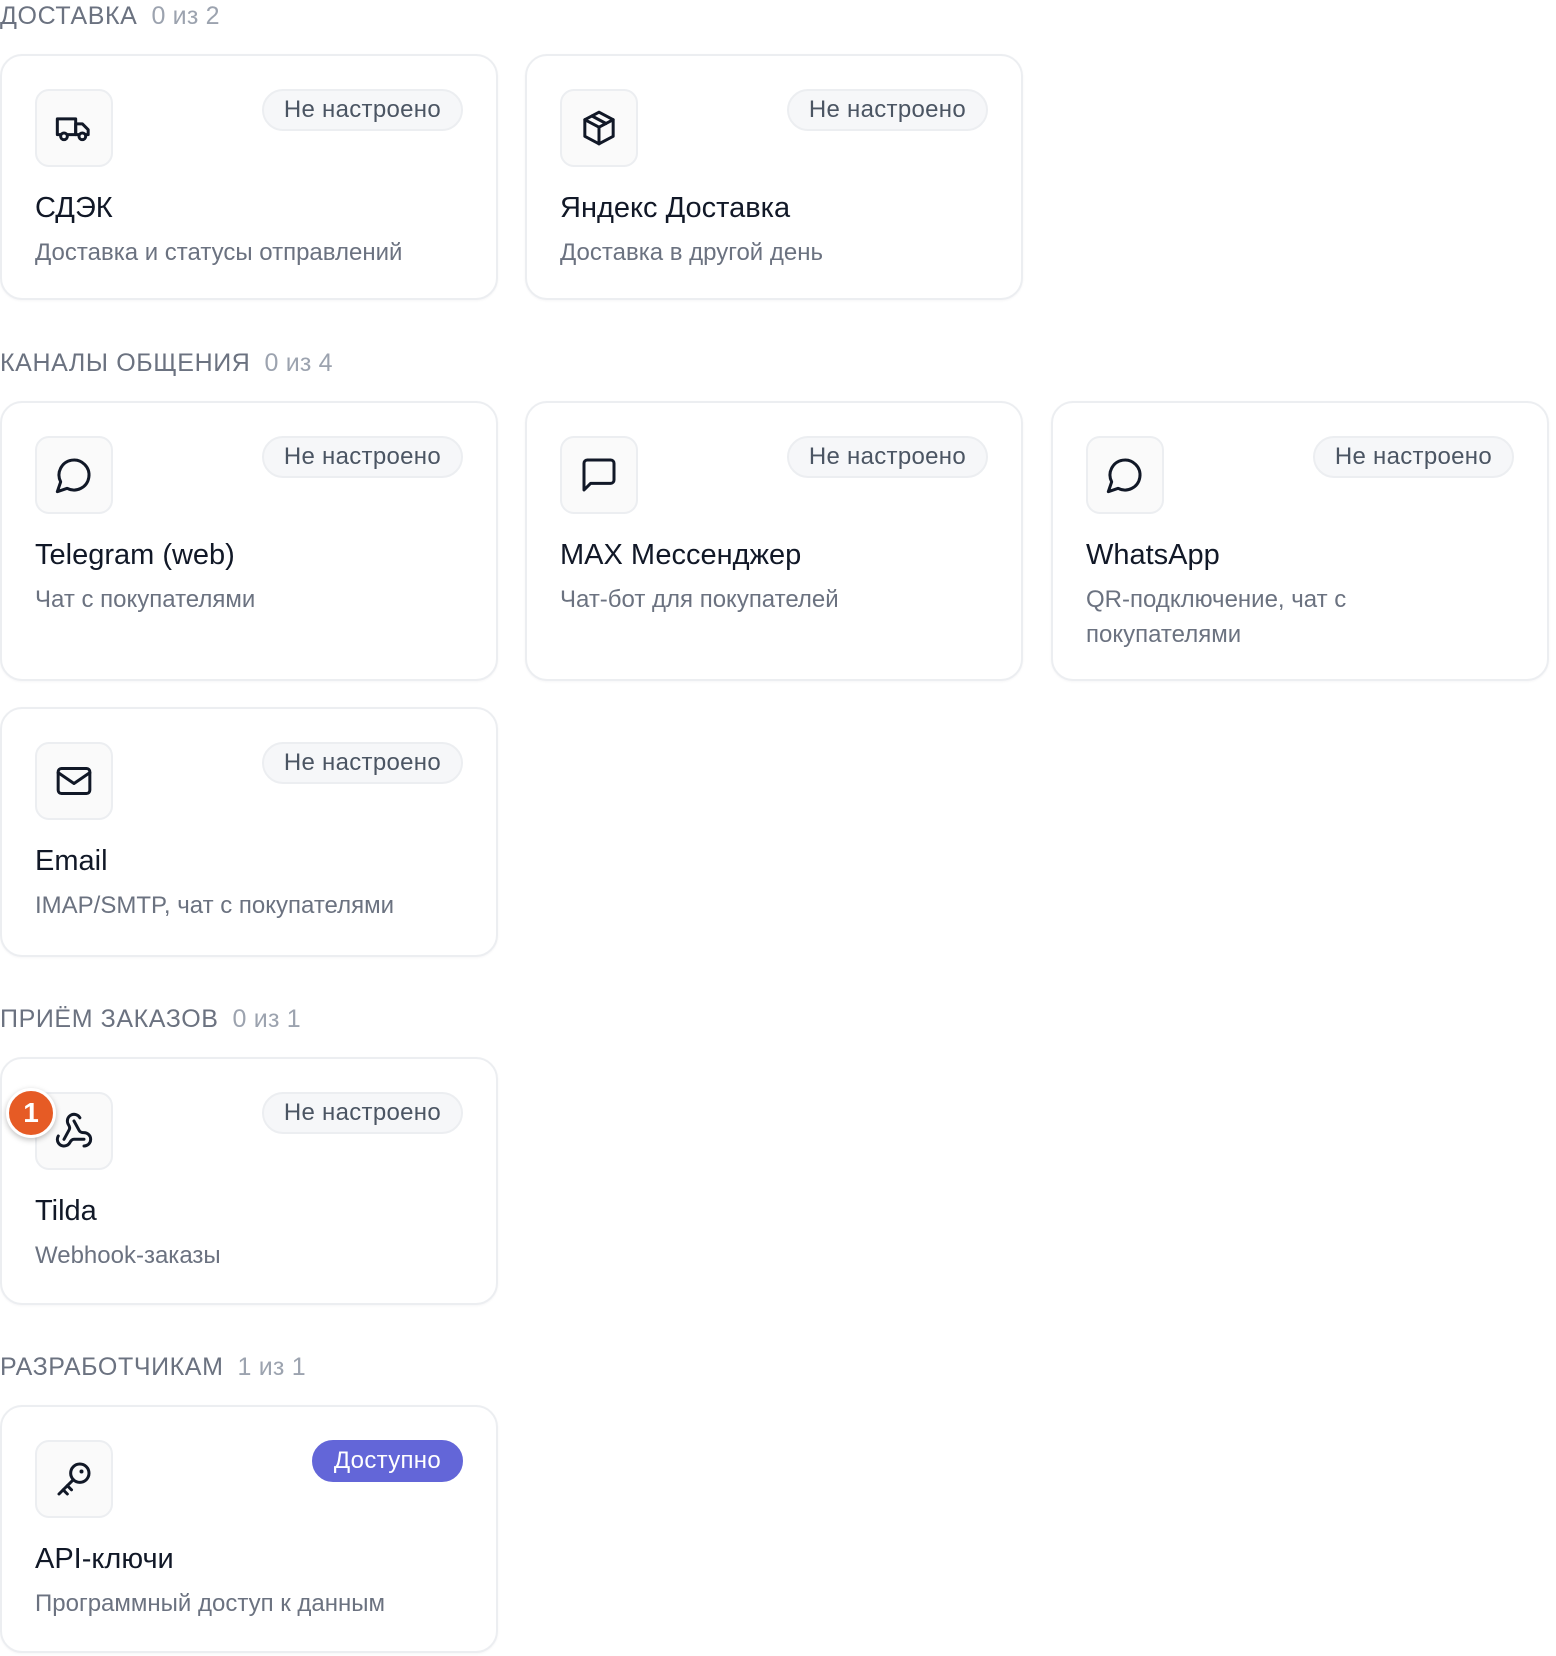 This screenshot has height=1656, width=1556. Describe the element at coordinates (66, 1211) in the screenshot. I see `card-title: Tilda` at that location.